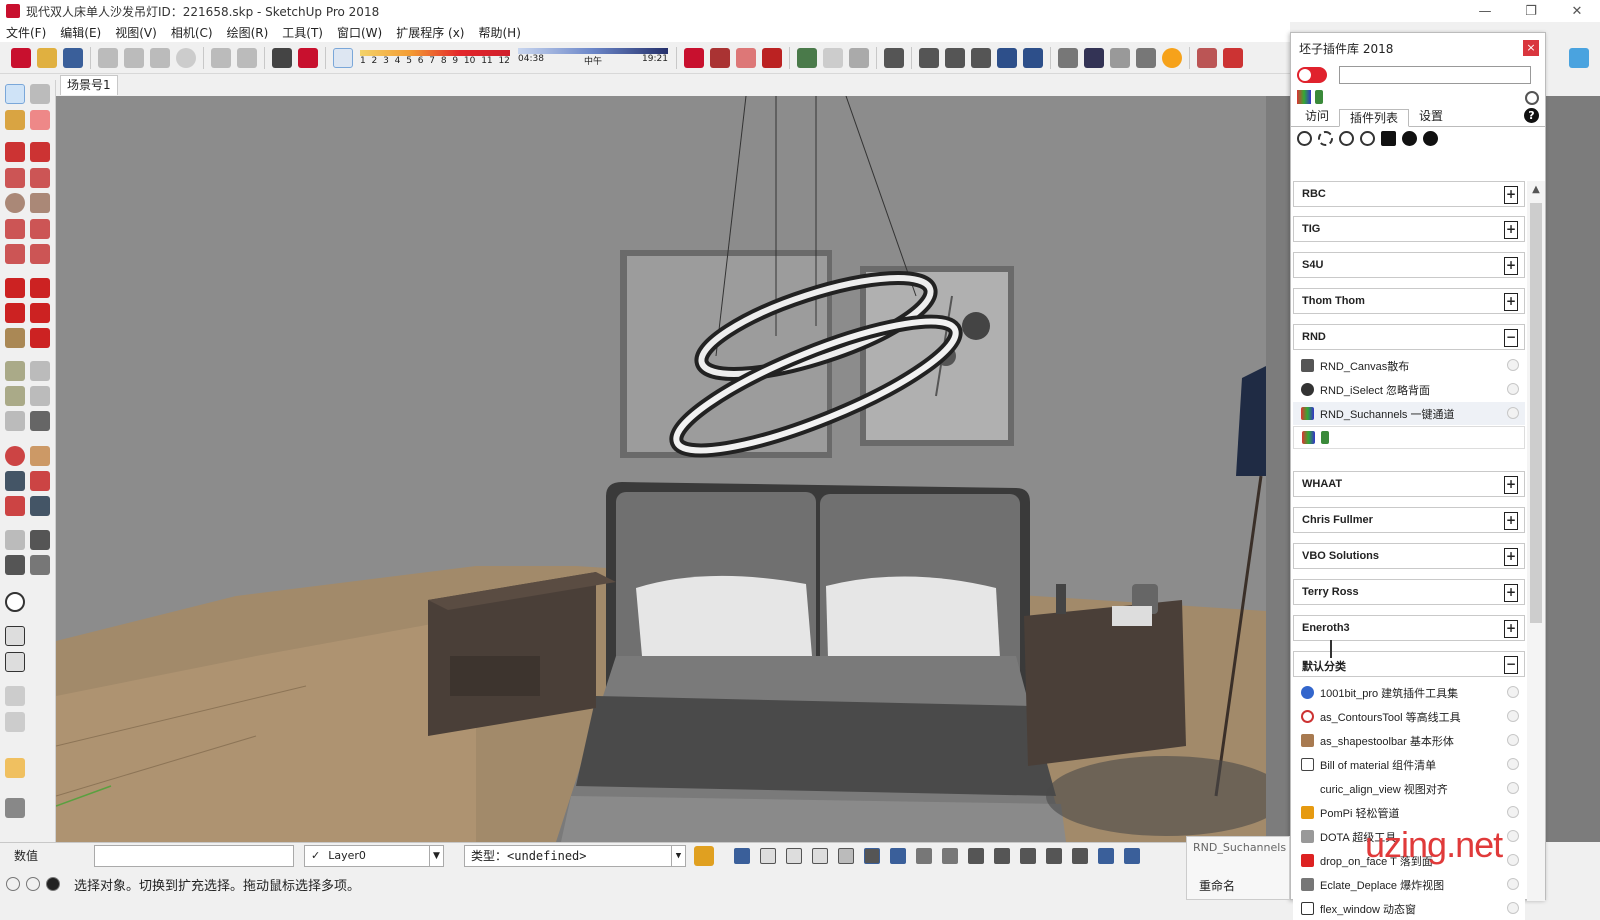 This screenshot has height=920, width=1600. What do you see at coordinates (1409, 138) in the screenshot?
I see `minus-circle-icon` at bounding box center [1409, 138].